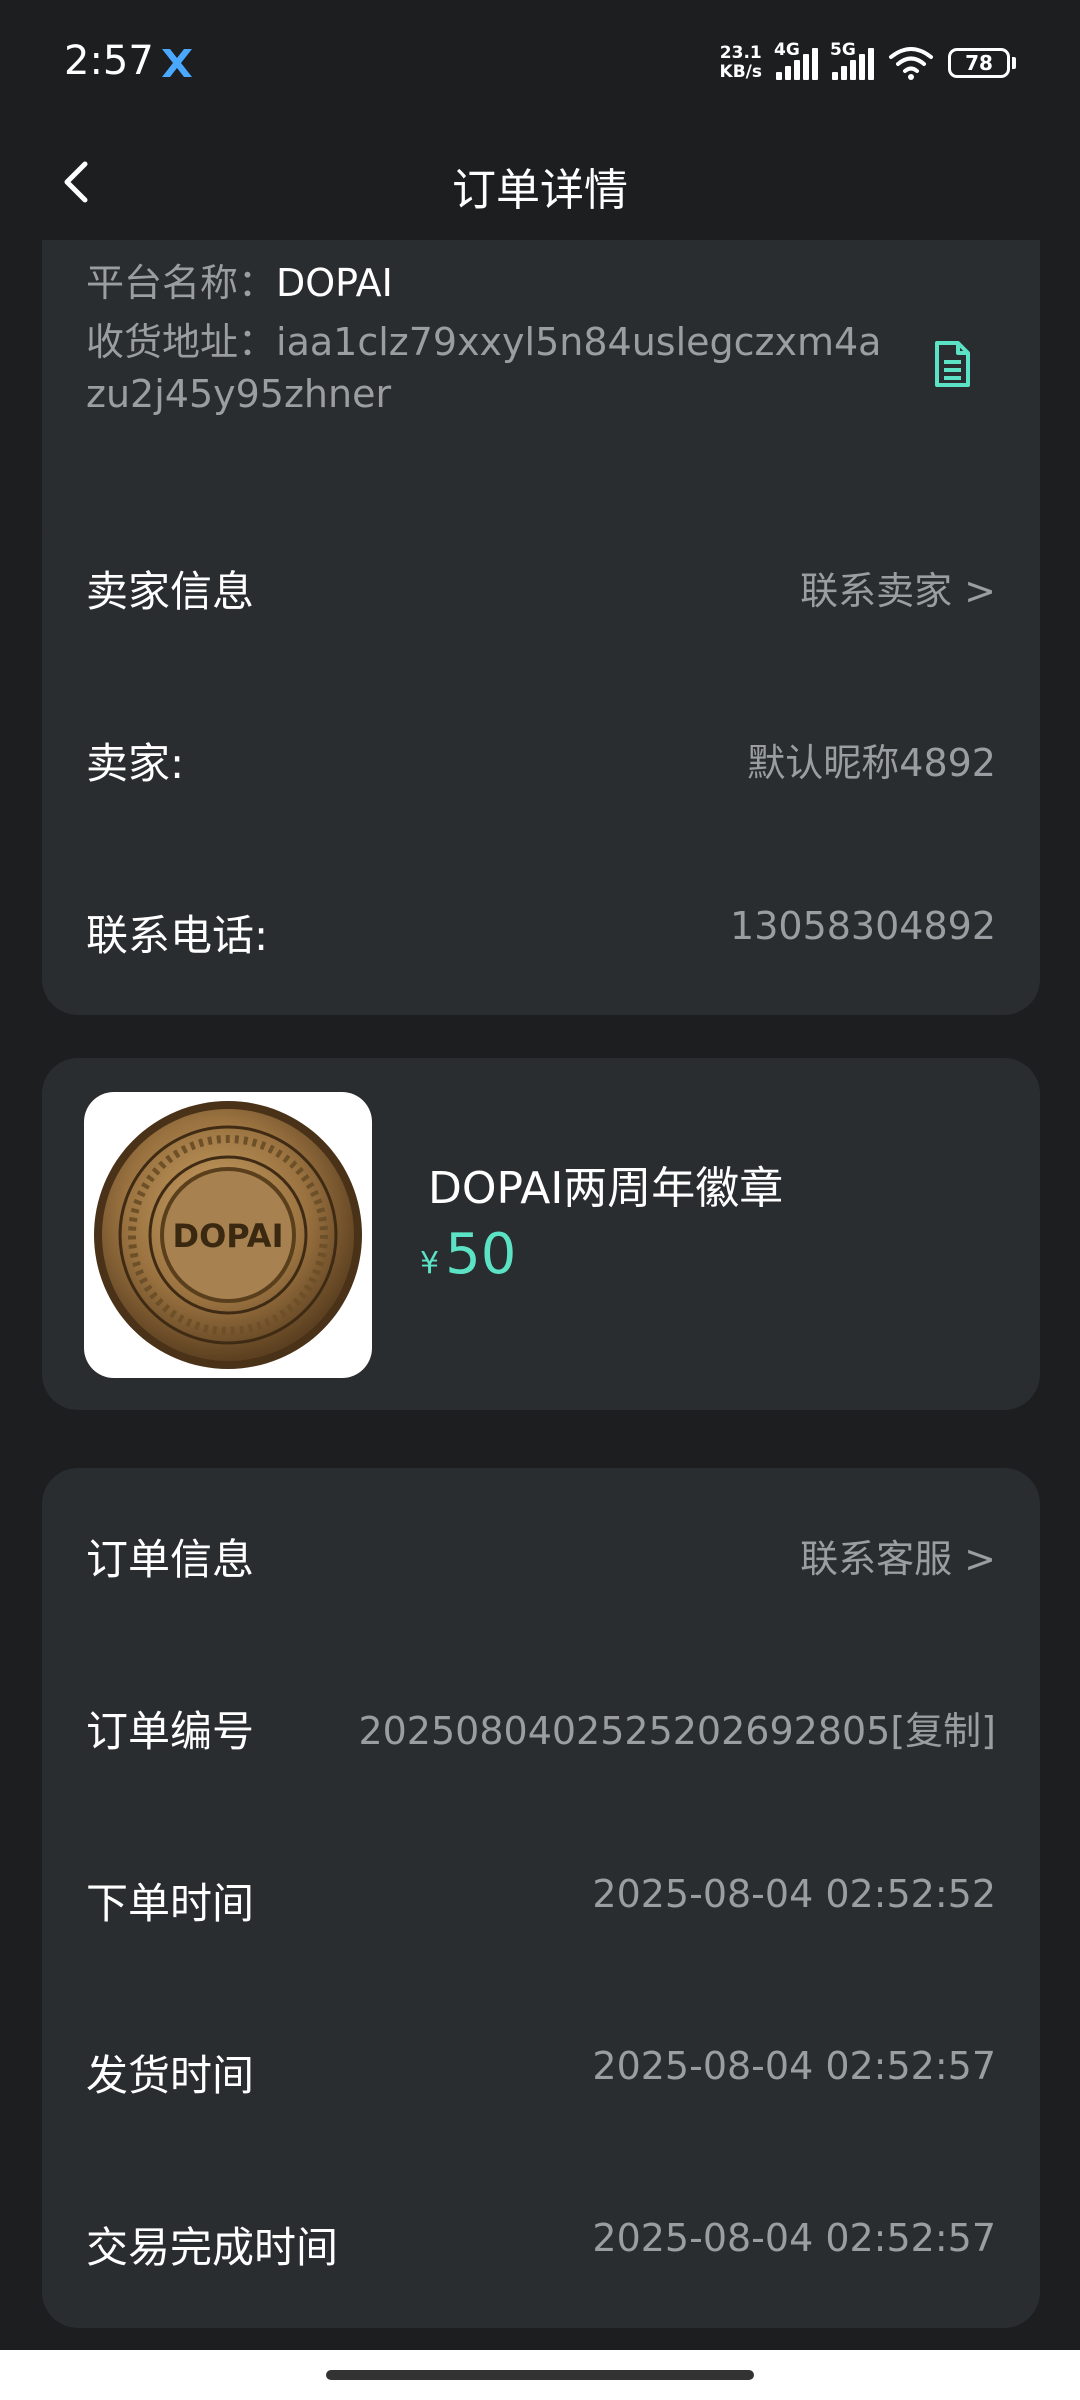  Describe the element at coordinates (794, 2238) in the screenshot. I see `complete-time-value: 2025-08-04 02:52:57` at that location.